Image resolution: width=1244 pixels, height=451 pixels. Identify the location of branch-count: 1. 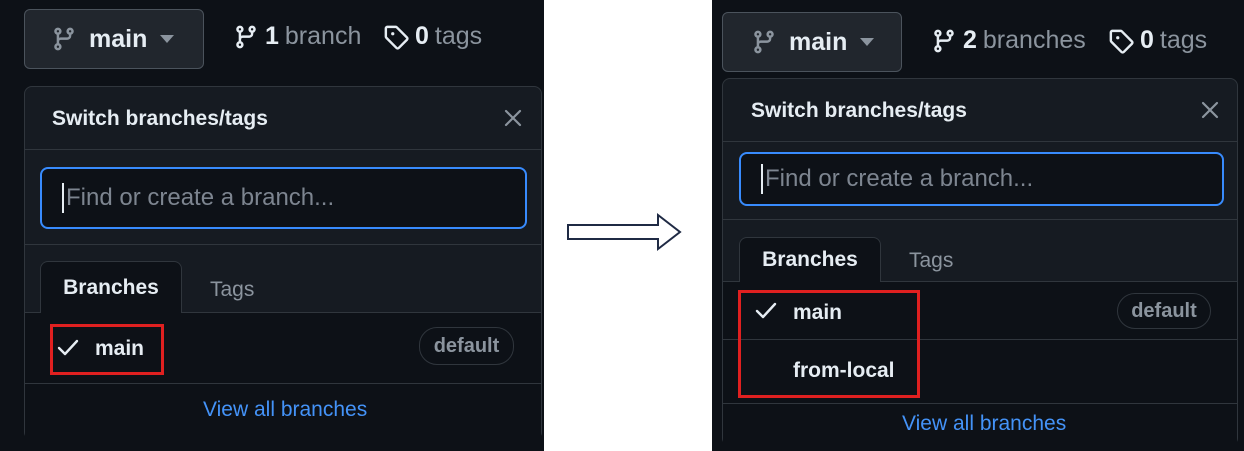
(272, 36).